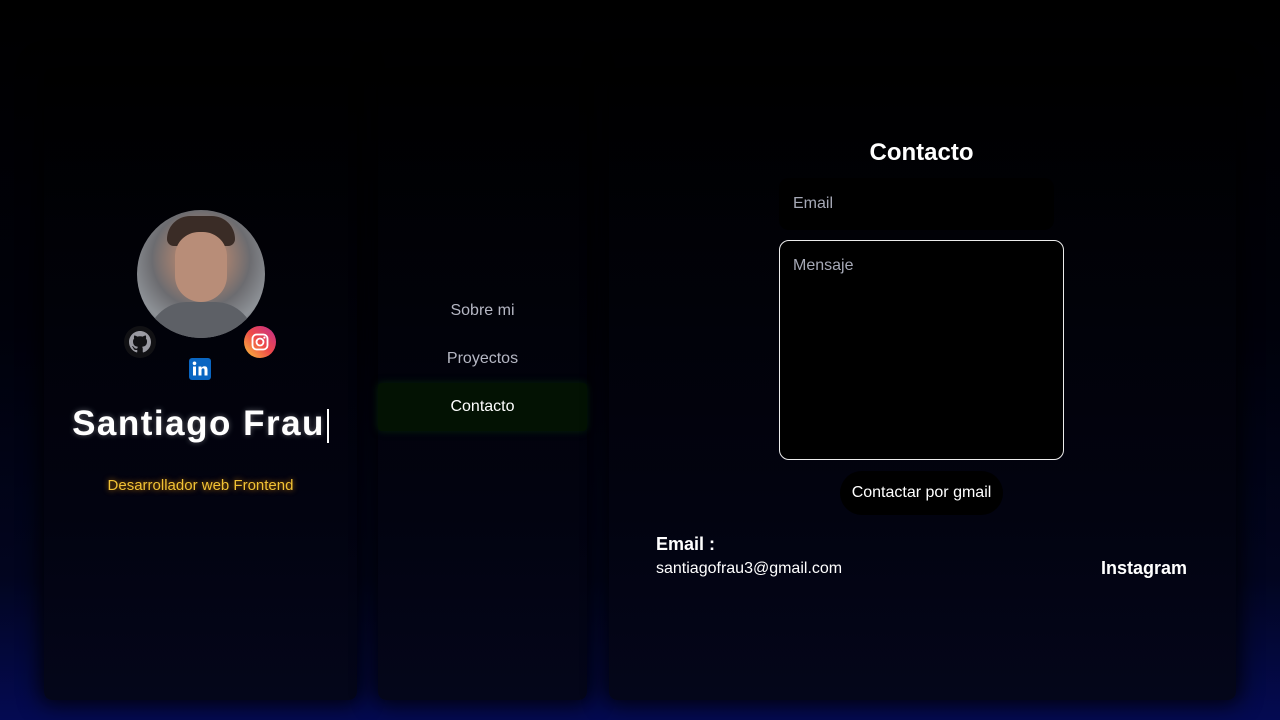 The width and height of the screenshot is (1280, 720). I want to click on linkedin-icon, so click(200, 369).